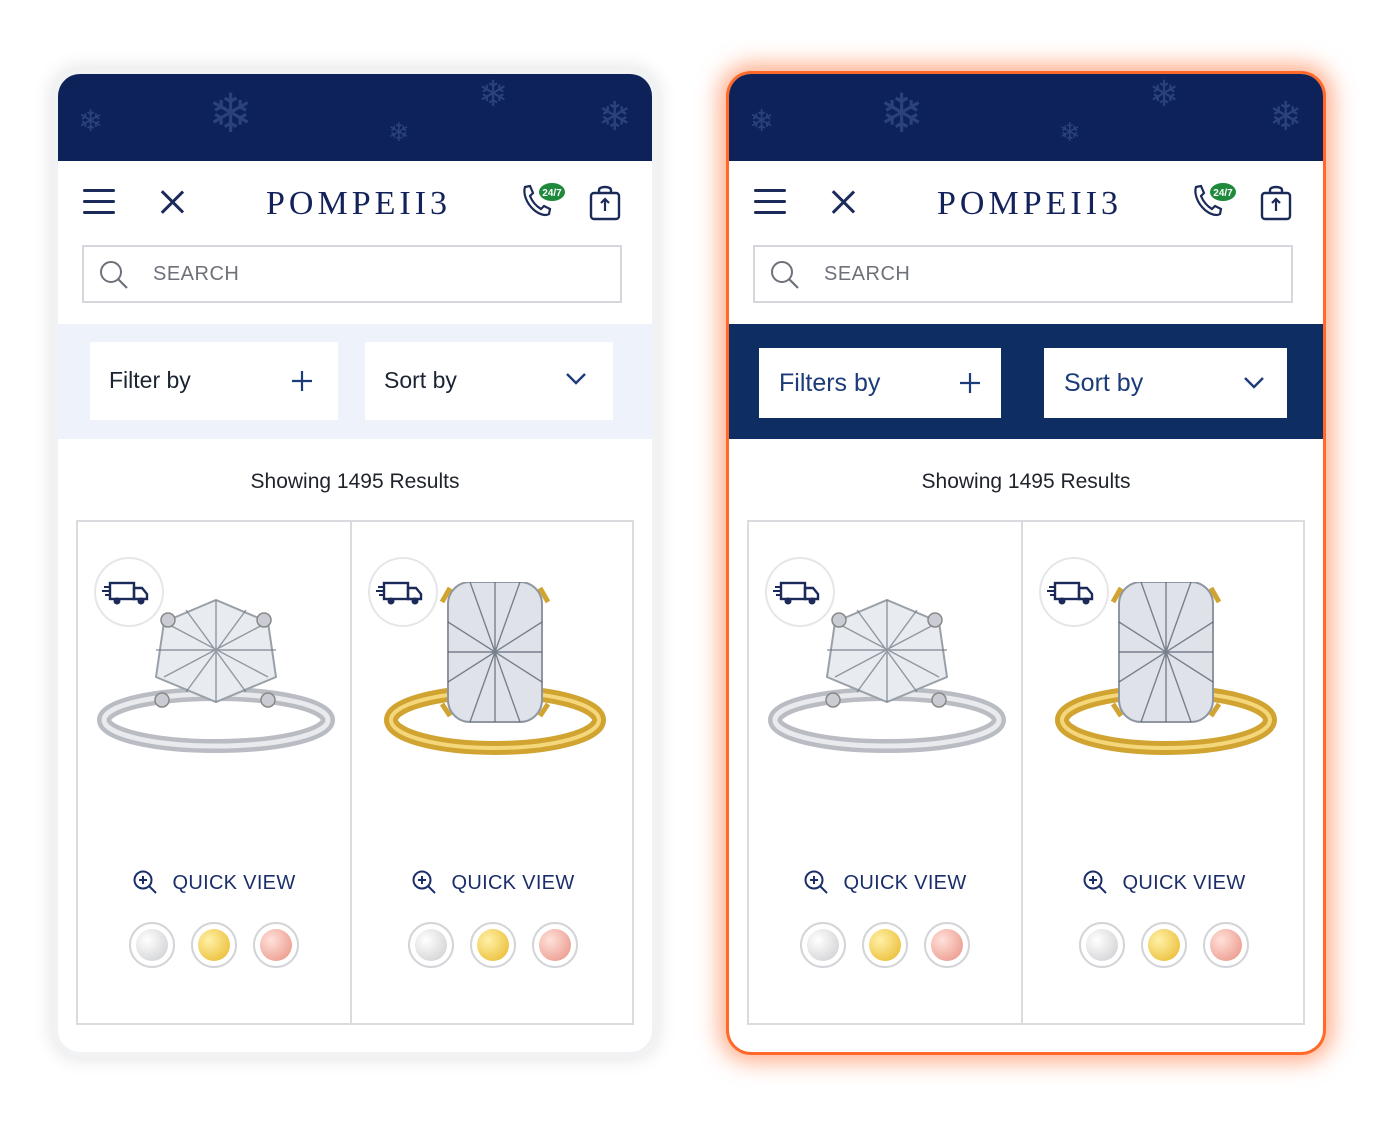 Image resolution: width=1387 pixels, height=1134 pixels. Describe the element at coordinates (214, 381) in the screenshot. I see `filter-button: Filter by` at that location.